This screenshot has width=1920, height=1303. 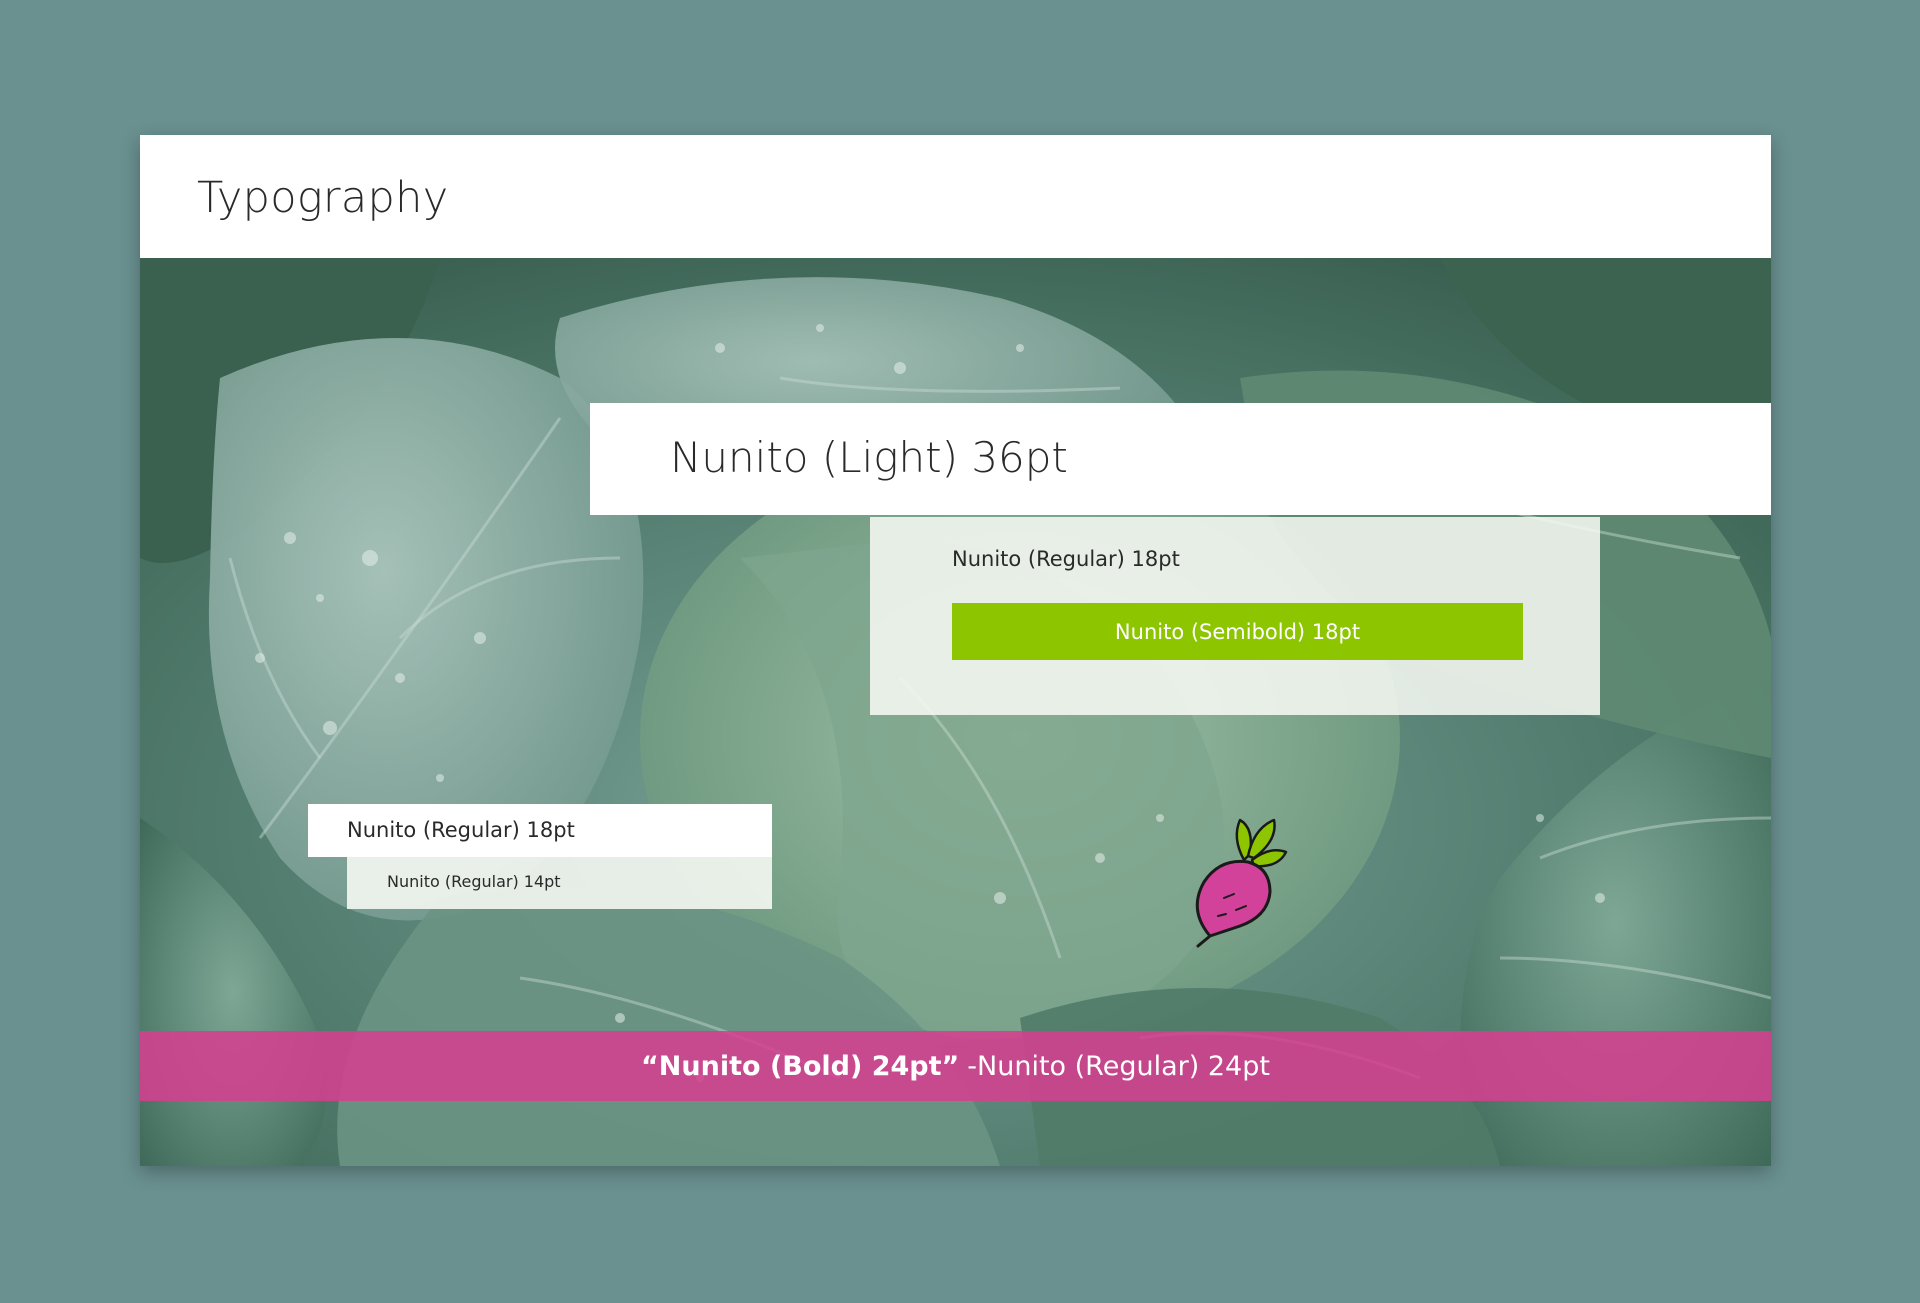 I want to click on body-sample-text: Nunito (Regular) 18pt, so click(x=1066, y=559).